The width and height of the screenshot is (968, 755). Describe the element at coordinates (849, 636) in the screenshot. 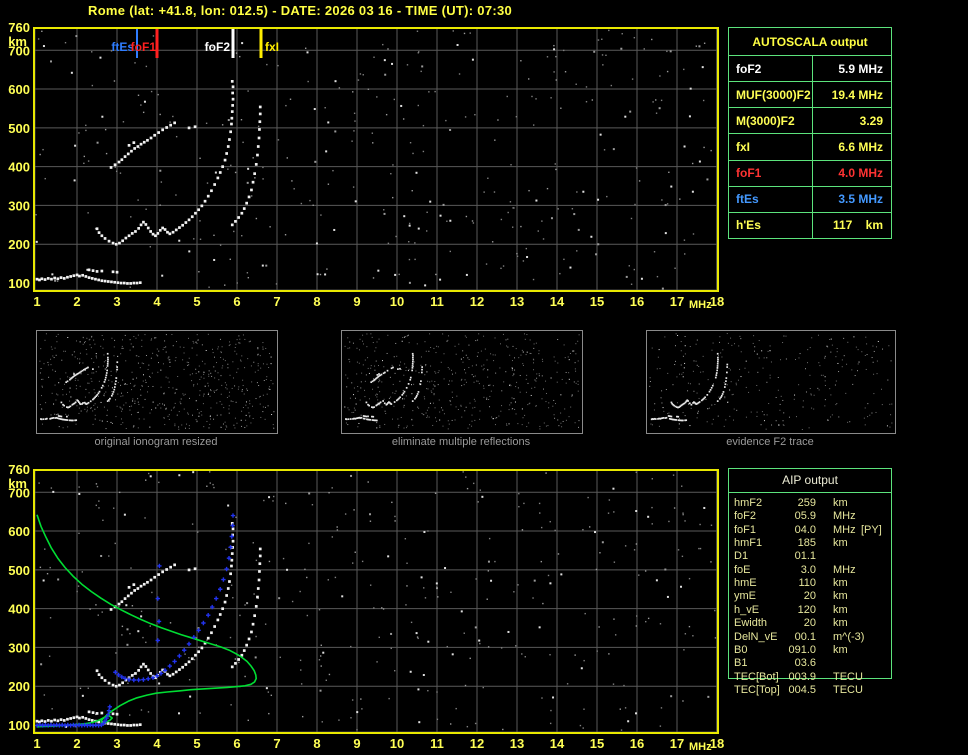

I see `parameter-value: m^(-3)` at that location.